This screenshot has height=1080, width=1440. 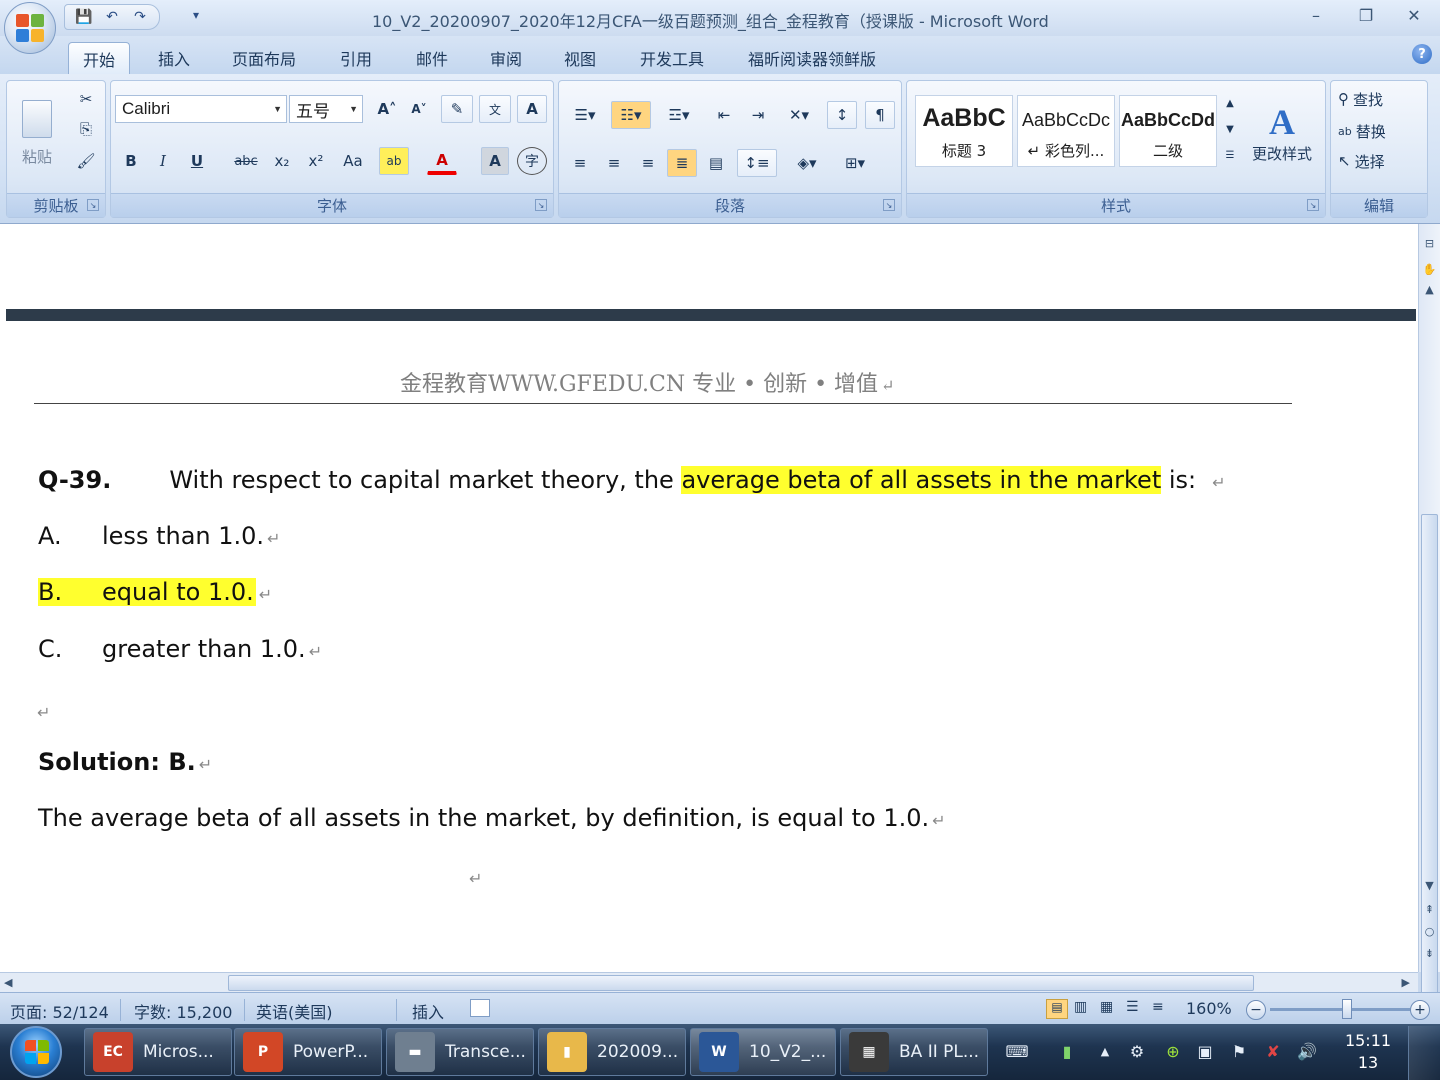 I want to click on insert-mode: 插入, so click(x=428, y=1011).